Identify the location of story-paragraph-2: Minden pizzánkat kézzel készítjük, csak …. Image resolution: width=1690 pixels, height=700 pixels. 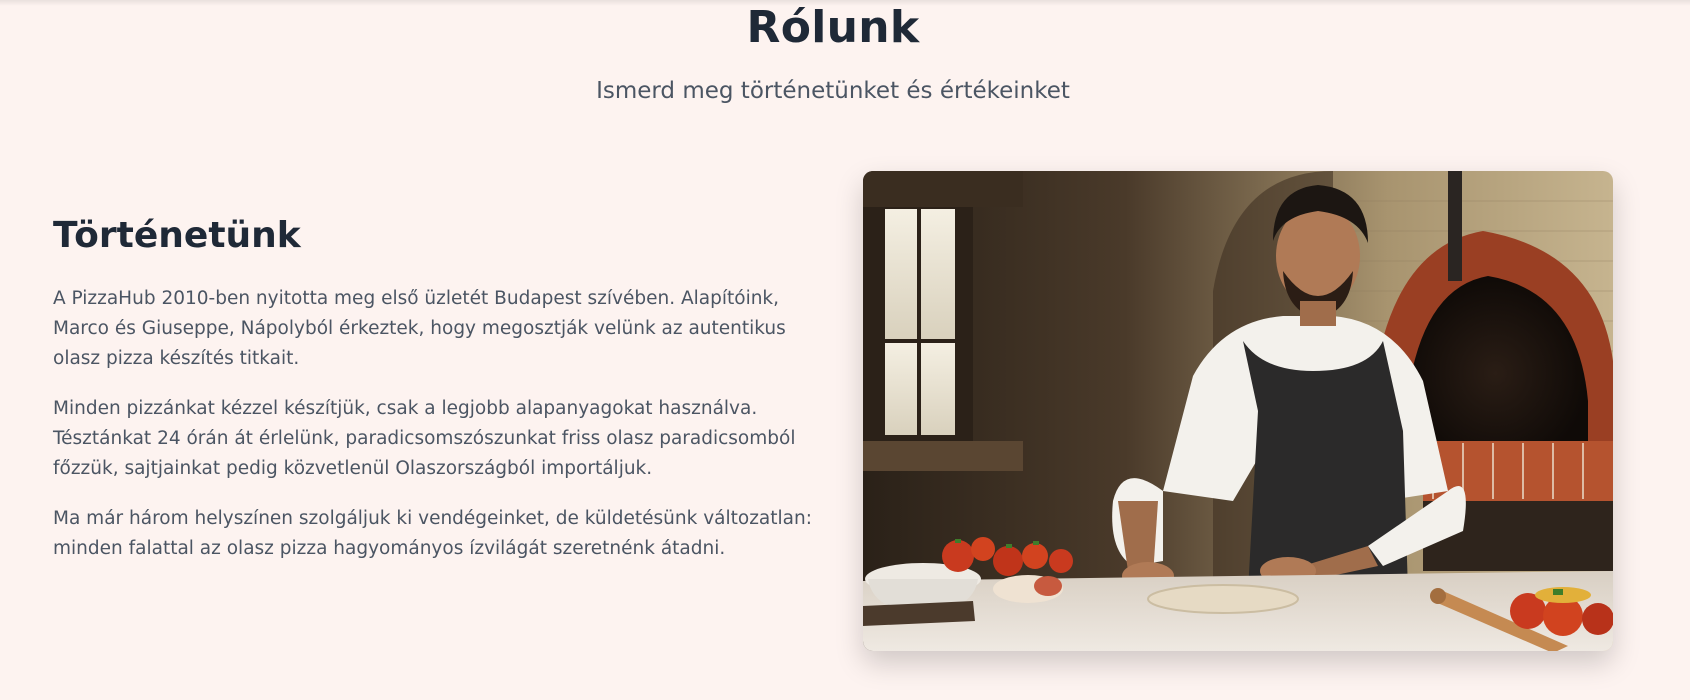
(424, 438).